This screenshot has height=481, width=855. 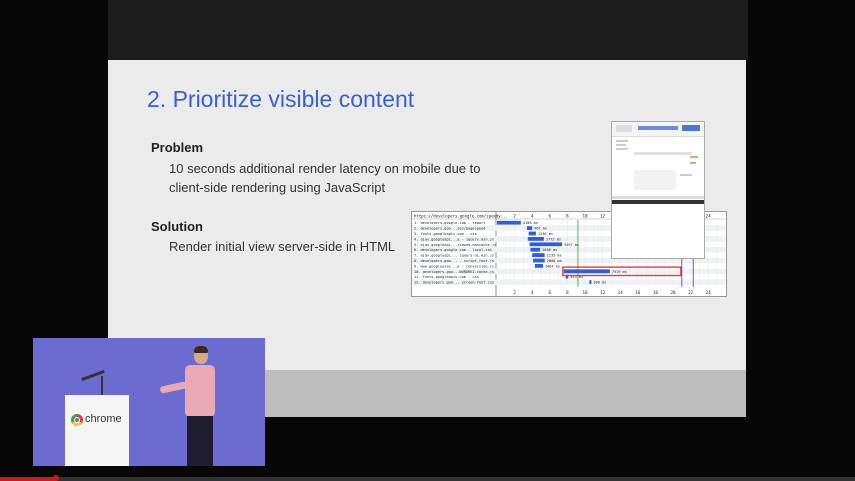 I want to click on speaker-legs, so click(x=200, y=441).